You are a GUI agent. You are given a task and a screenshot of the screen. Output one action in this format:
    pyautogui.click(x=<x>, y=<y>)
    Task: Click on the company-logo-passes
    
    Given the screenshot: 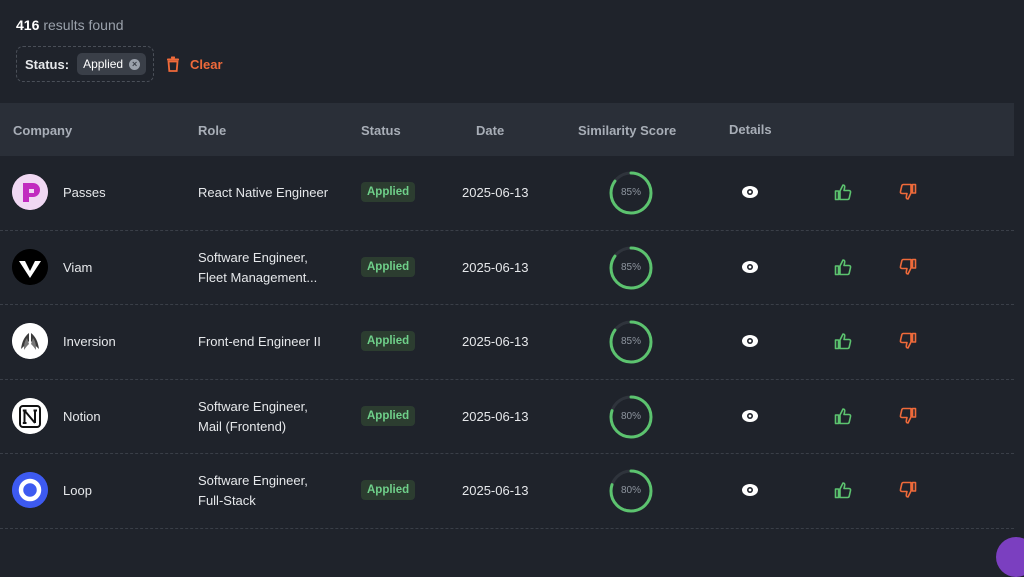 What is the action you would take?
    pyautogui.click(x=30, y=192)
    